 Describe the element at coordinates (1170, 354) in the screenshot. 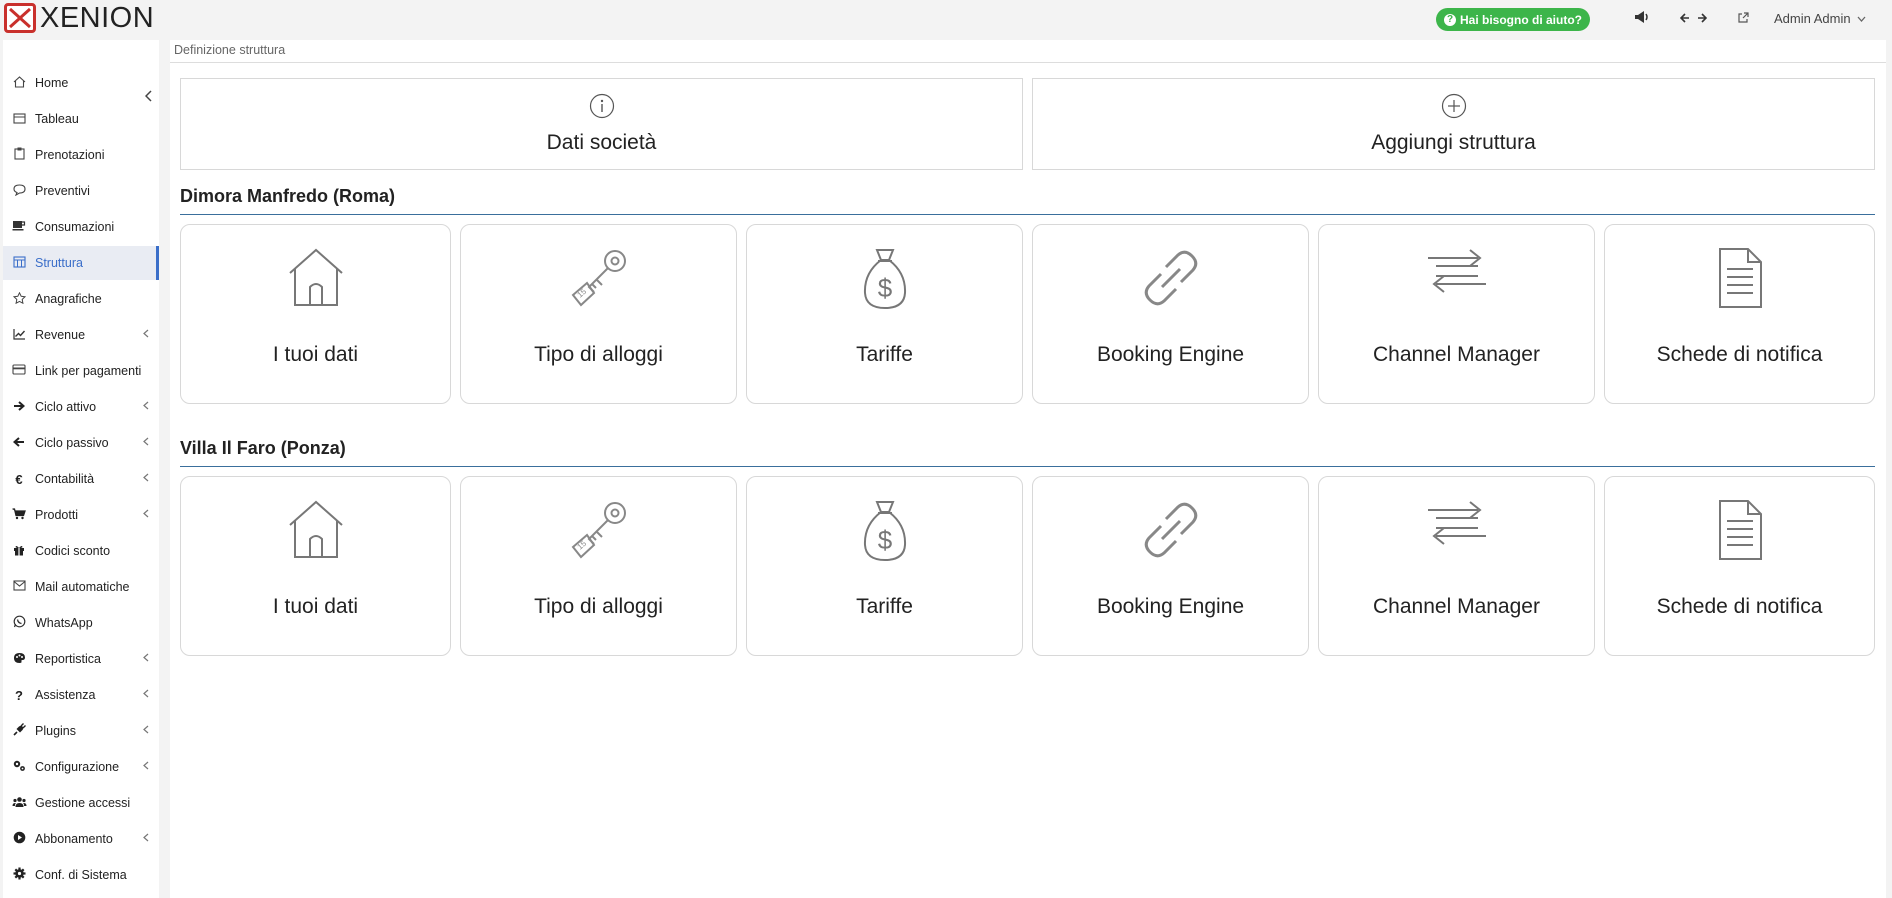

I see `property-card-label: Booking Engine` at that location.